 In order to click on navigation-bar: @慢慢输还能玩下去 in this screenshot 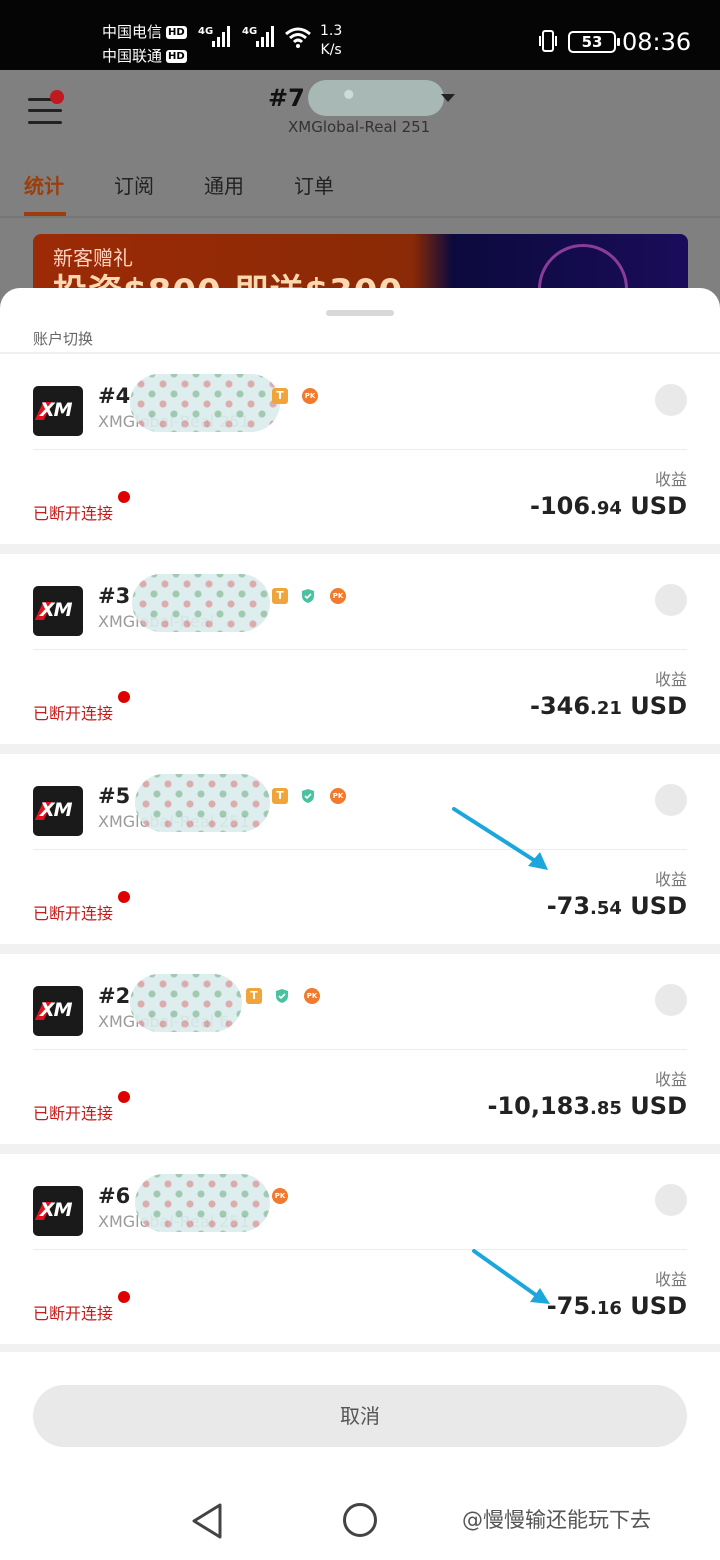, I will do `click(360, 1520)`.